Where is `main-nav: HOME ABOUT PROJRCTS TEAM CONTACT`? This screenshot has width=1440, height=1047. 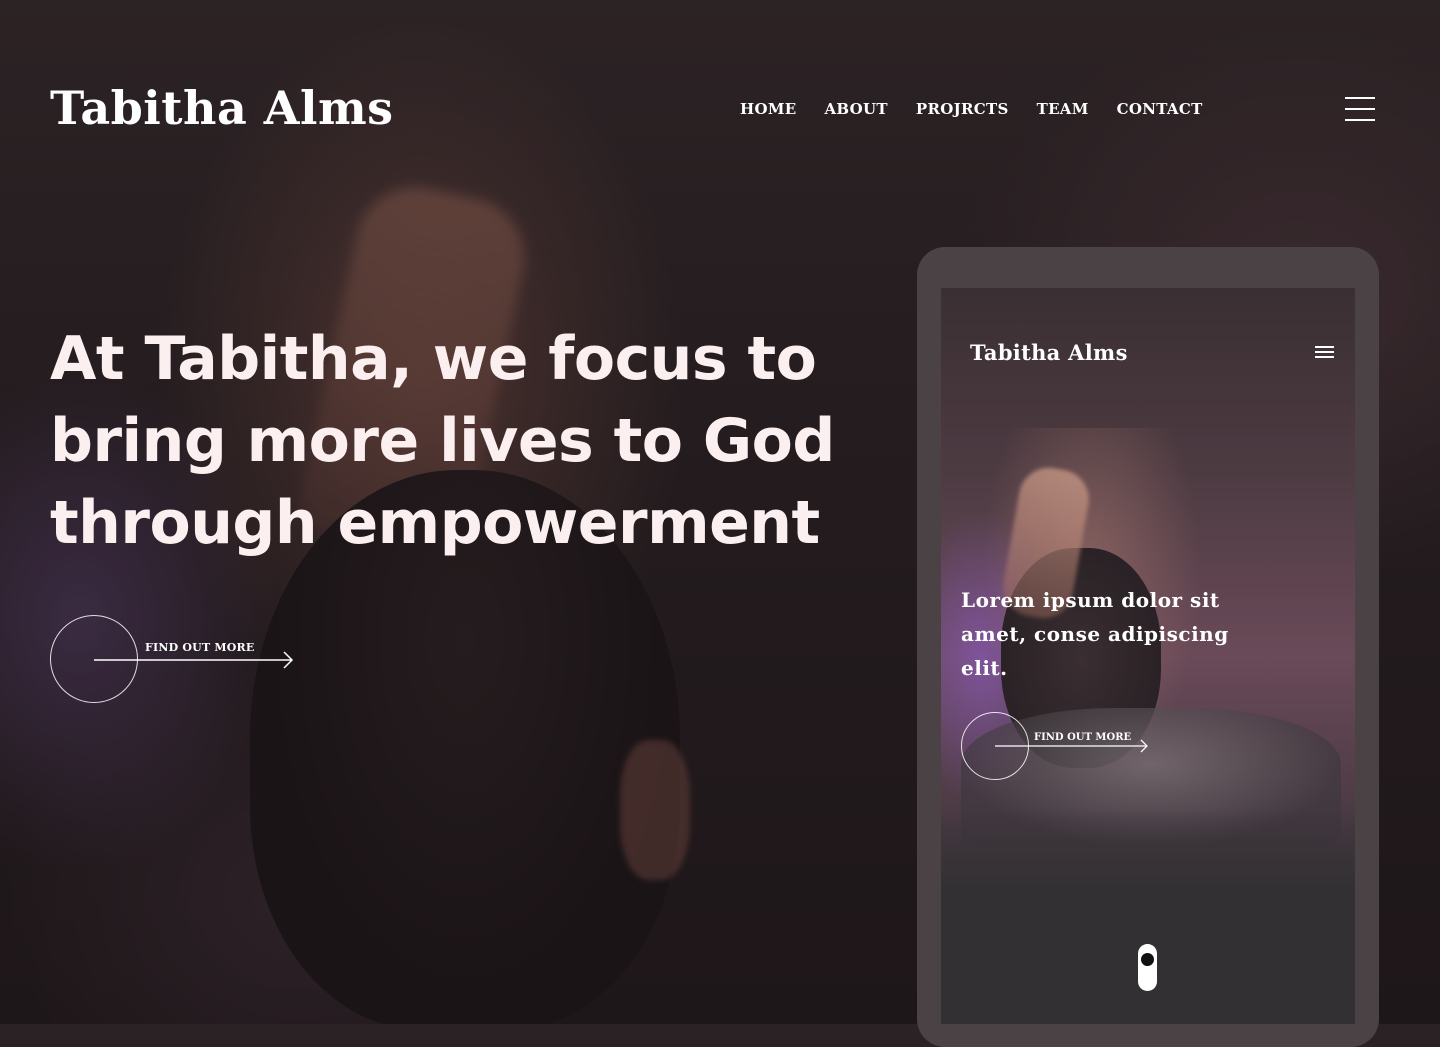 main-nav: HOME ABOUT PROJRCTS TEAM CONTACT is located at coordinates (971, 109).